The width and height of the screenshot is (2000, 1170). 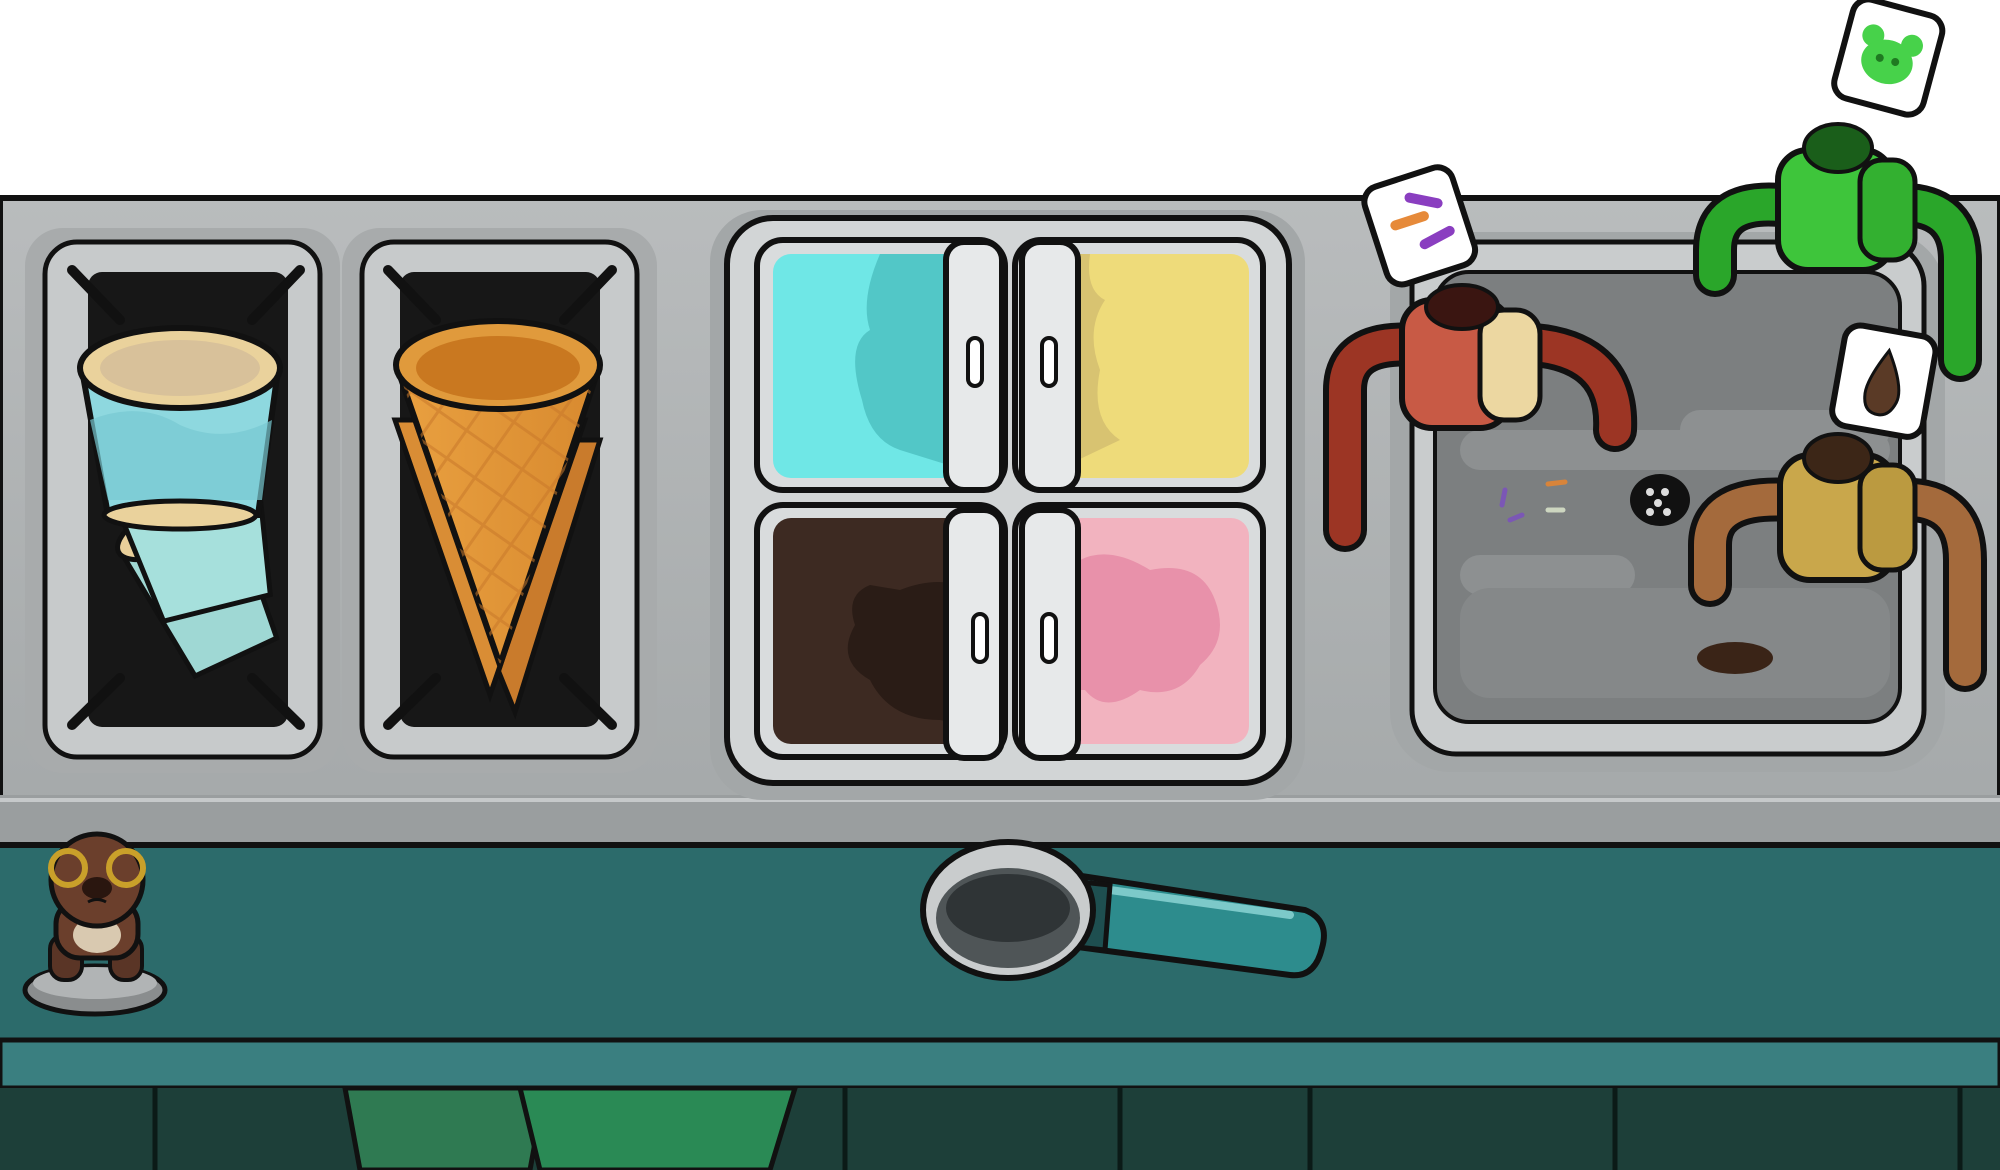 What do you see at coordinates (499, 500) in the screenshot?
I see `cone-bin` at bounding box center [499, 500].